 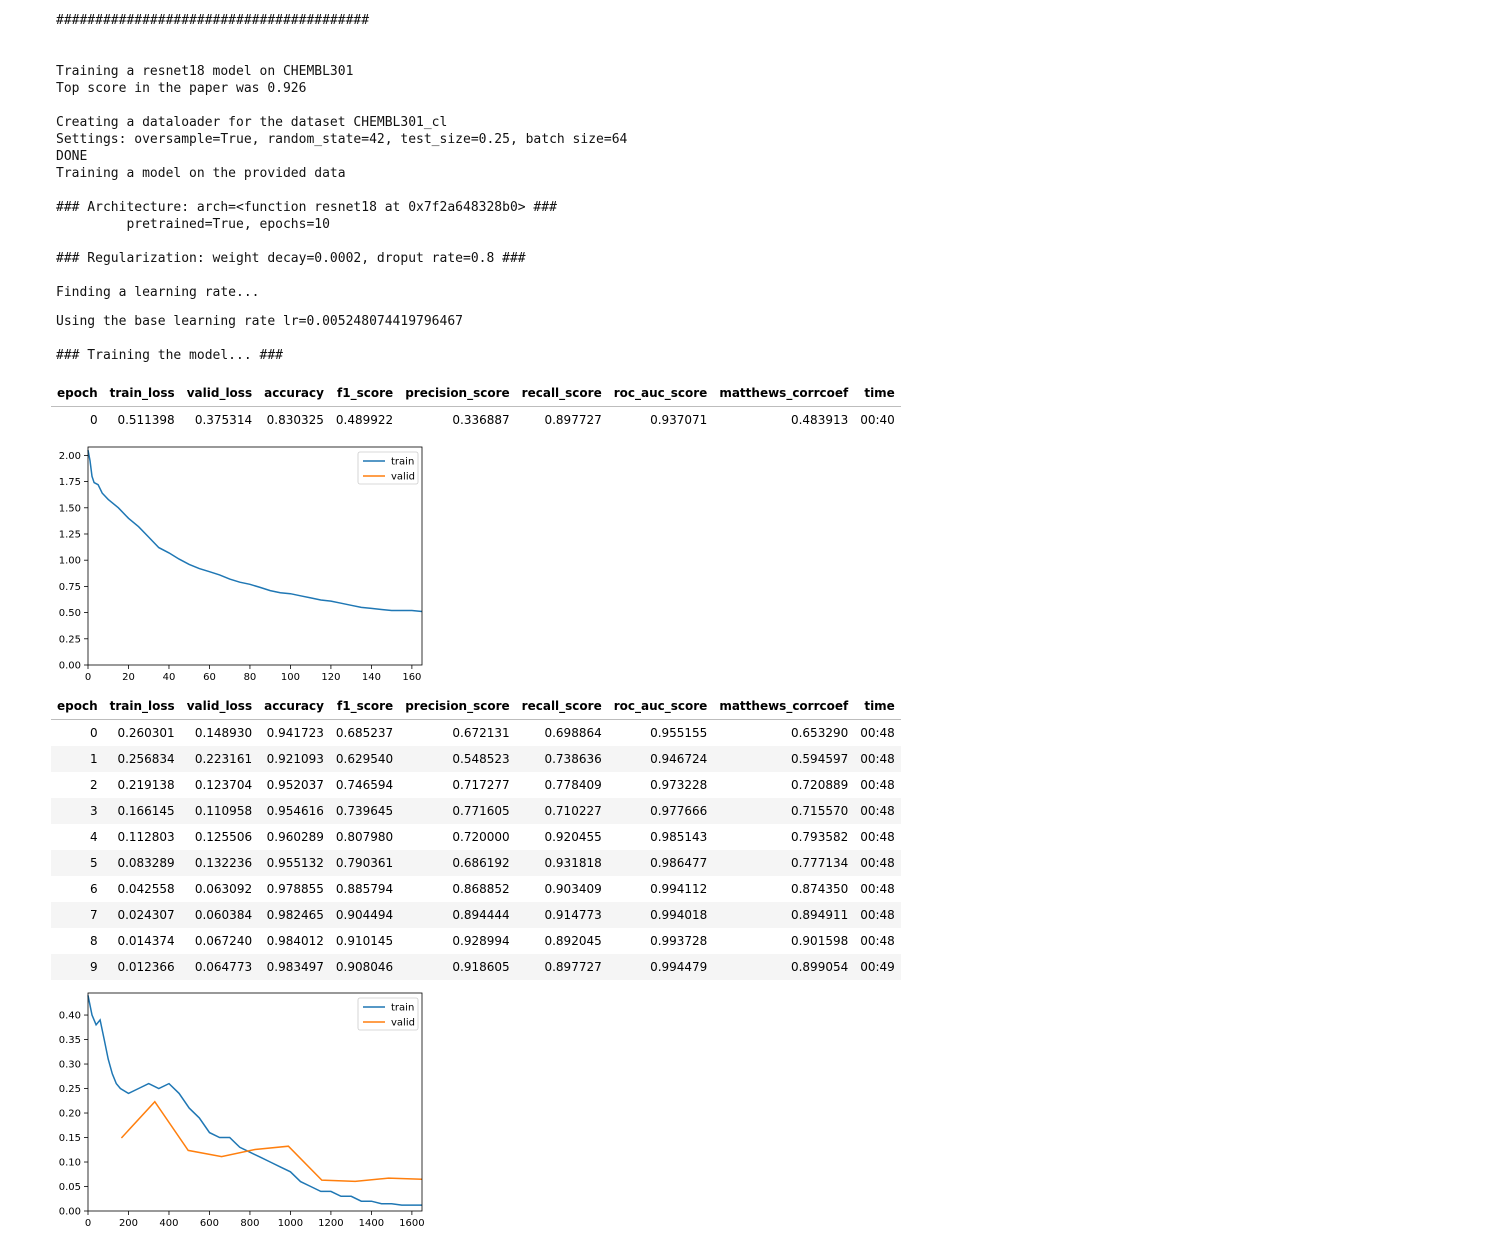 What do you see at coordinates (295, 863) in the screenshot?
I see `cell-accuracy: 0.955132` at bounding box center [295, 863].